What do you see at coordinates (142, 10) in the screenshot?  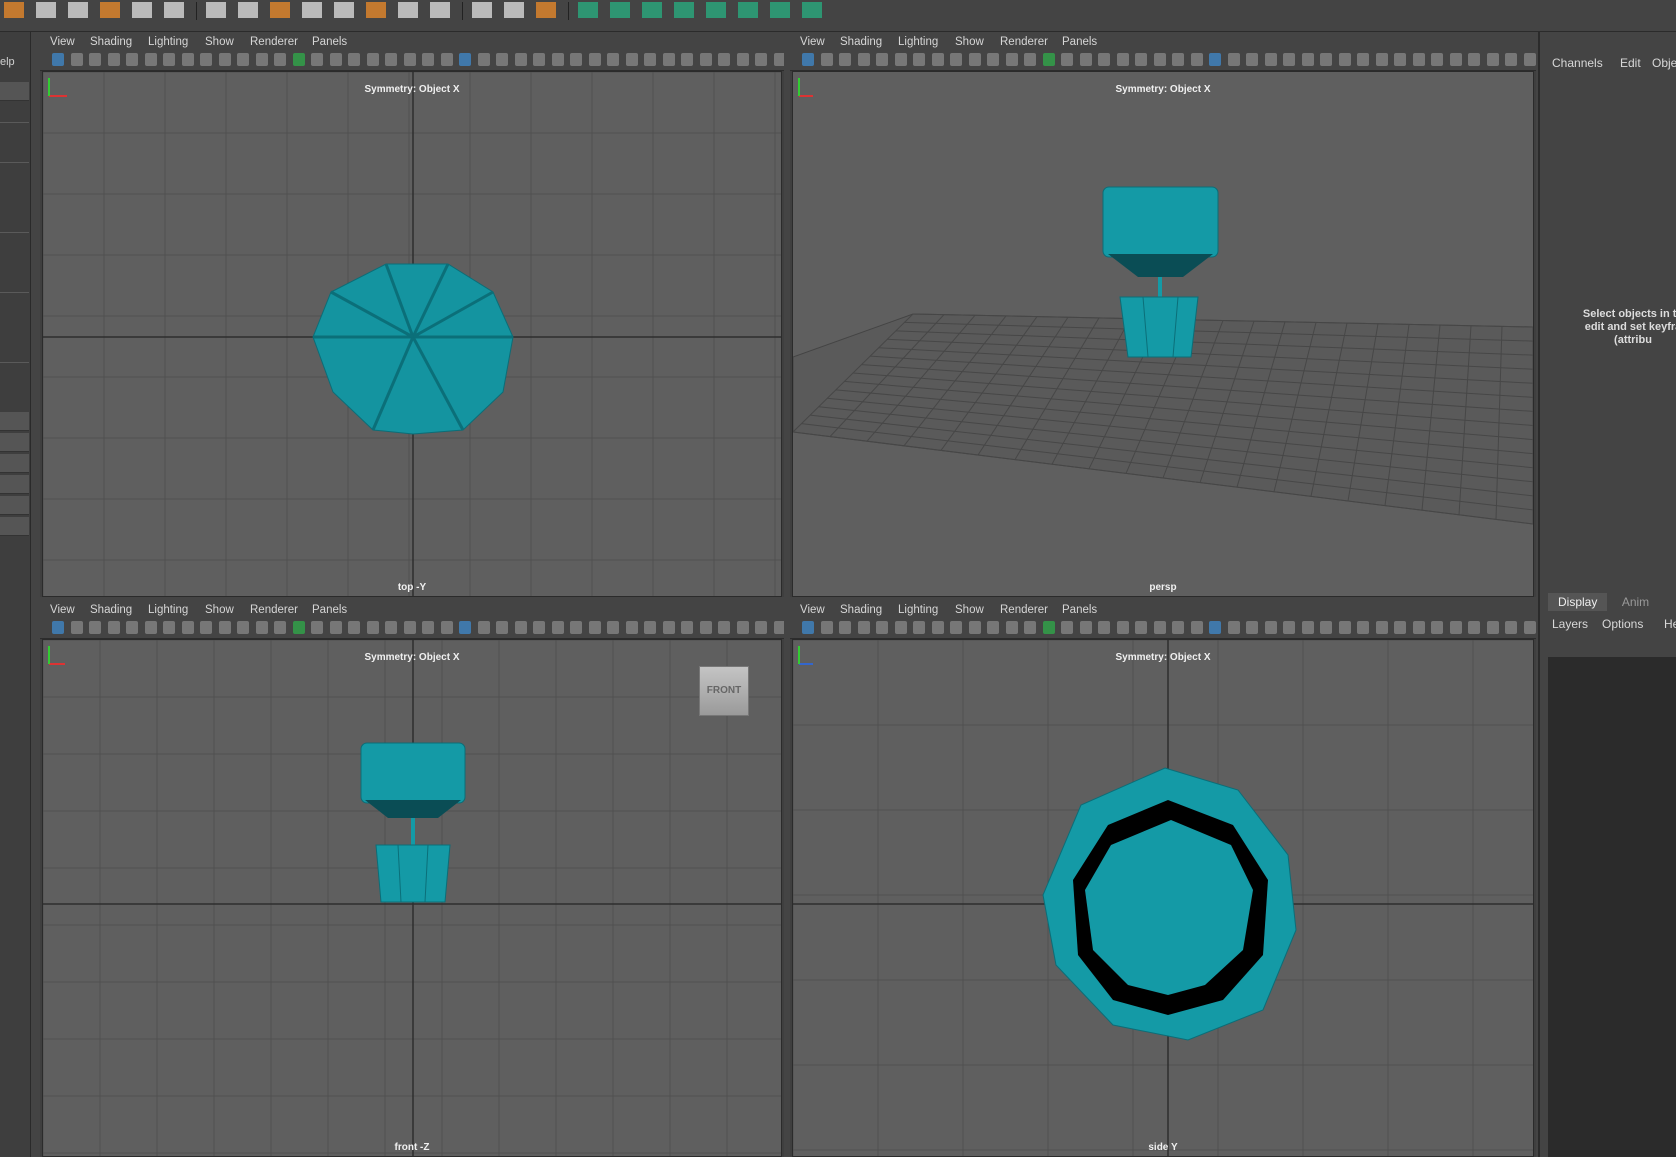 I see `plane-icon` at bounding box center [142, 10].